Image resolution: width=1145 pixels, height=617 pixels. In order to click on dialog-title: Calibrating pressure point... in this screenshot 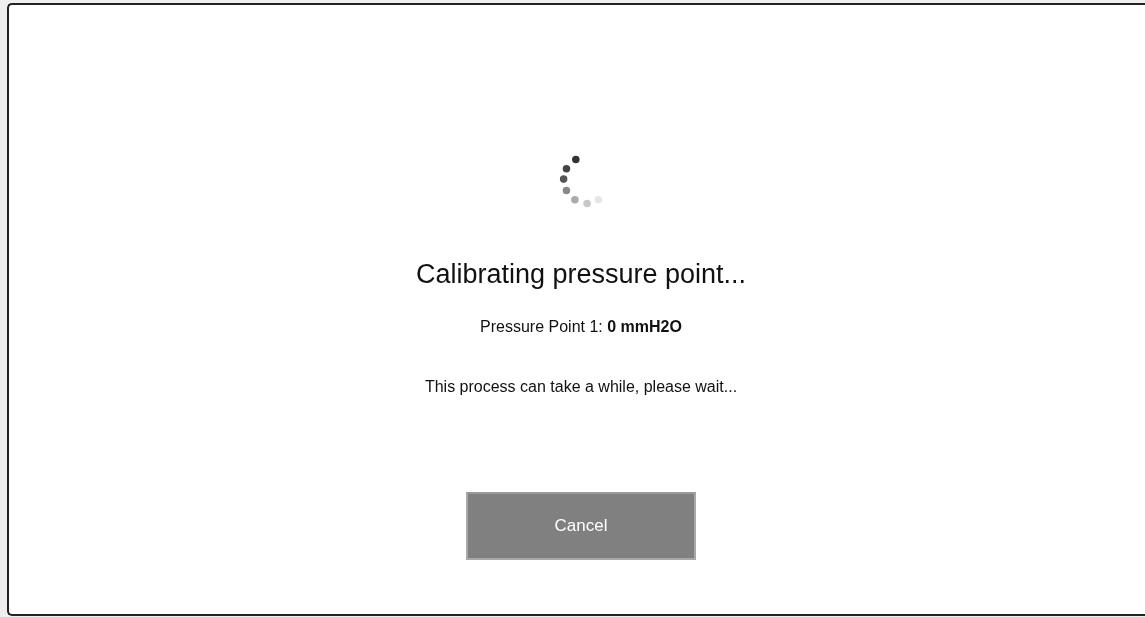, I will do `click(581, 274)`.